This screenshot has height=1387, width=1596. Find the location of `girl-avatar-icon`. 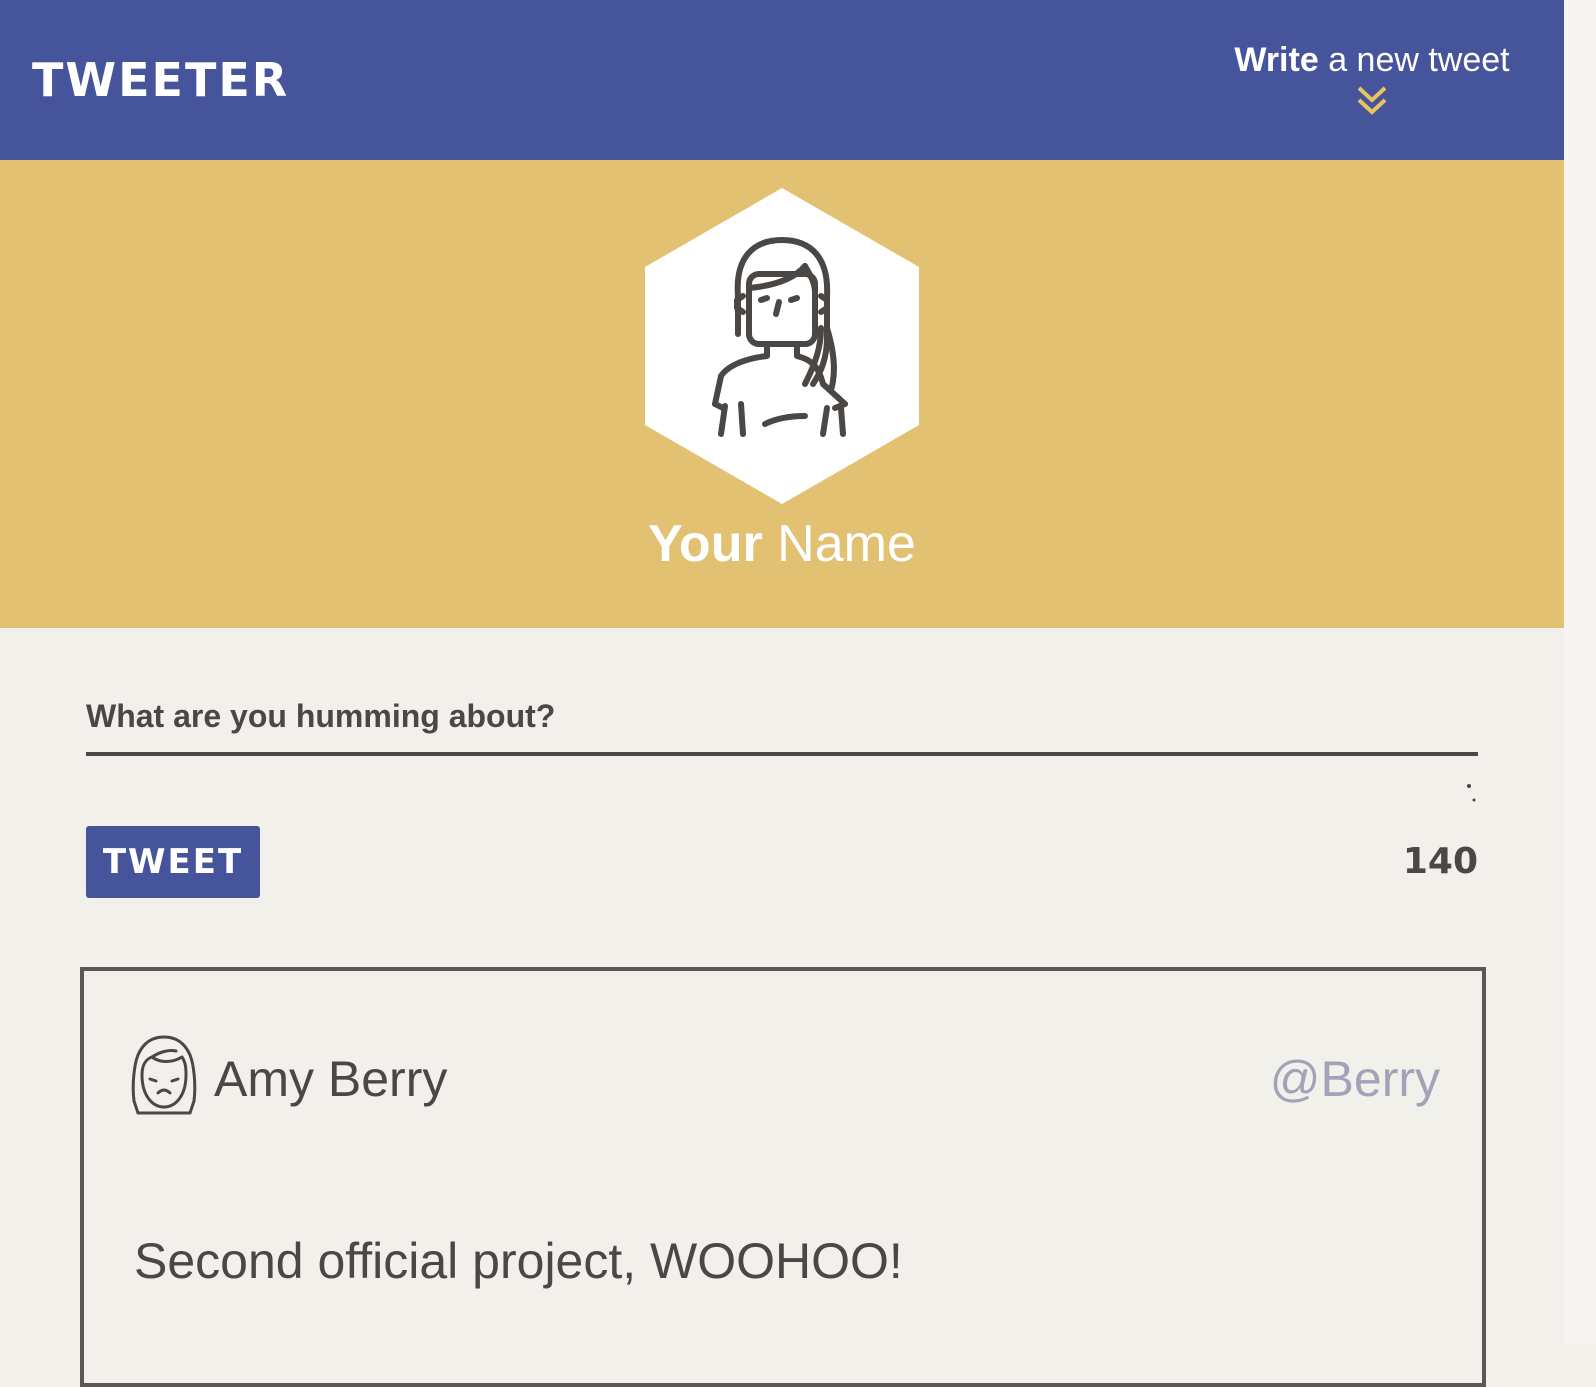

girl-avatar-icon is located at coordinates (164, 1075).